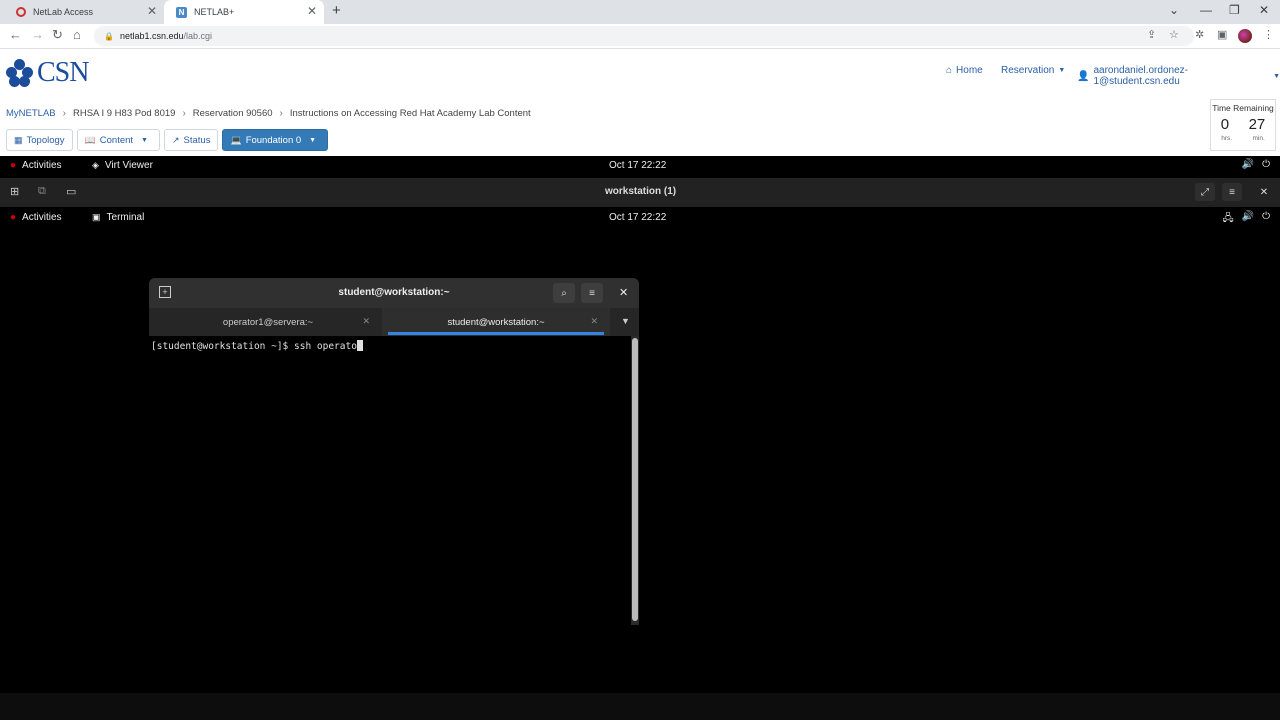  I want to click on browser-tab-strip: NetLab Access ✕ N NETLAB+ ✕ + ⌄ — ❐ ✕, so click(640, 12).